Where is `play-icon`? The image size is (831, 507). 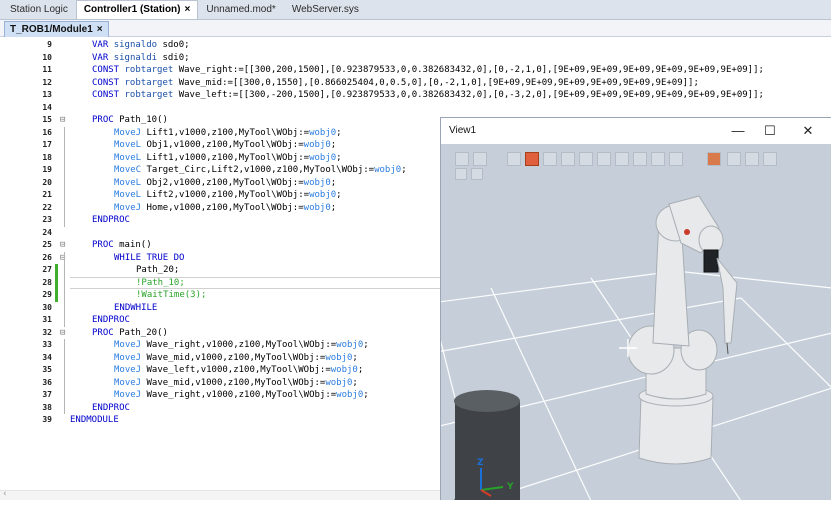
play-icon is located at coordinates (461, 174).